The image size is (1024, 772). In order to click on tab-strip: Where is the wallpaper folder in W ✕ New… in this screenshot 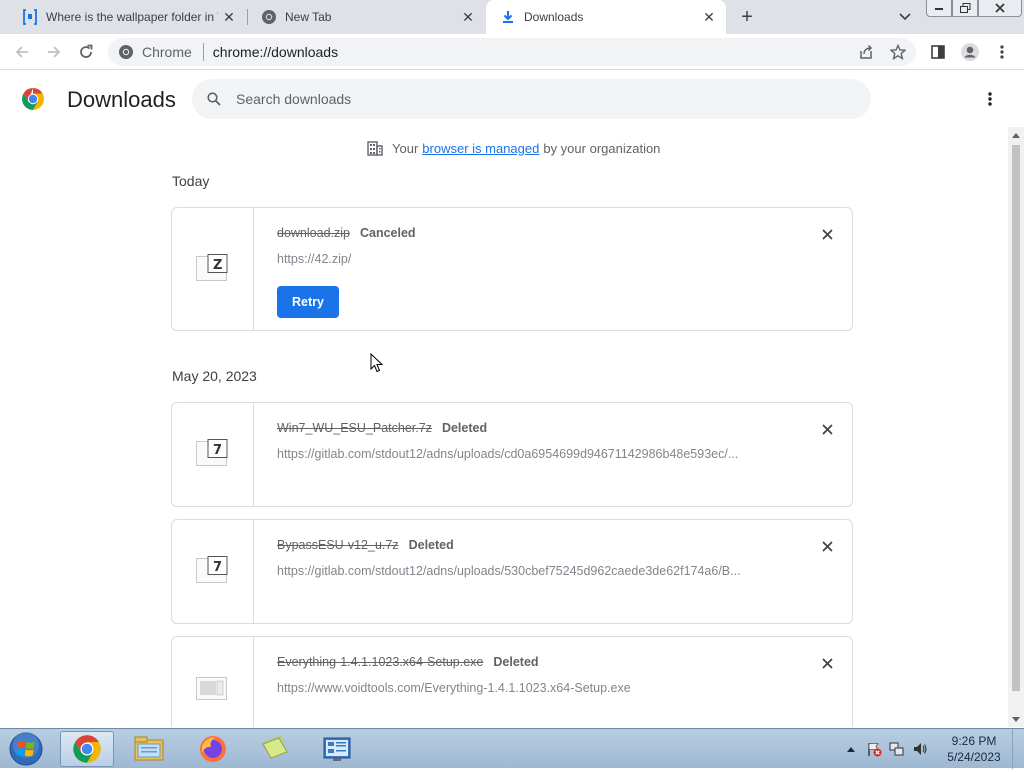, I will do `click(512, 17)`.